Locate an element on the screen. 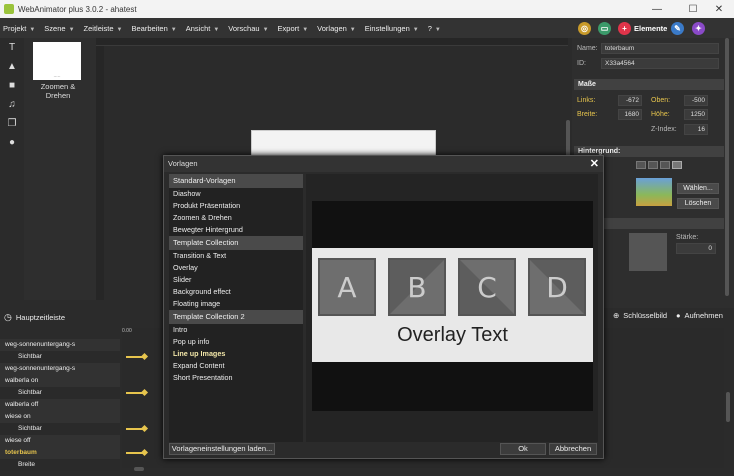  menu-szene: Szene ▼ is located at coordinates (59, 28).